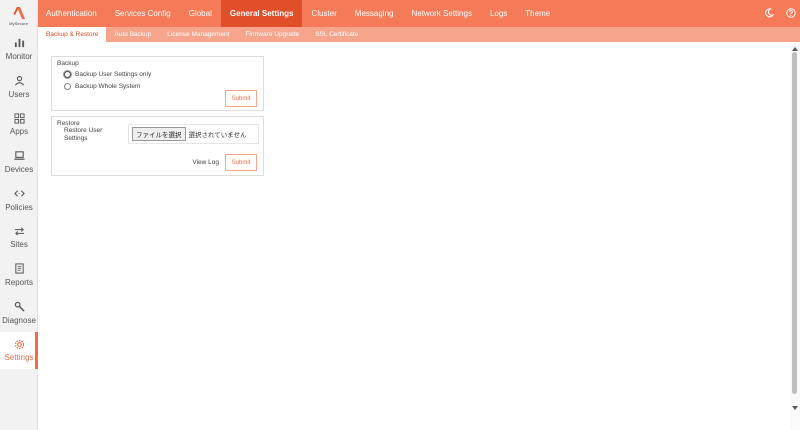  Describe the element at coordinates (374, 13) in the screenshot. I see `tab-messaging: Messaging` at that location.